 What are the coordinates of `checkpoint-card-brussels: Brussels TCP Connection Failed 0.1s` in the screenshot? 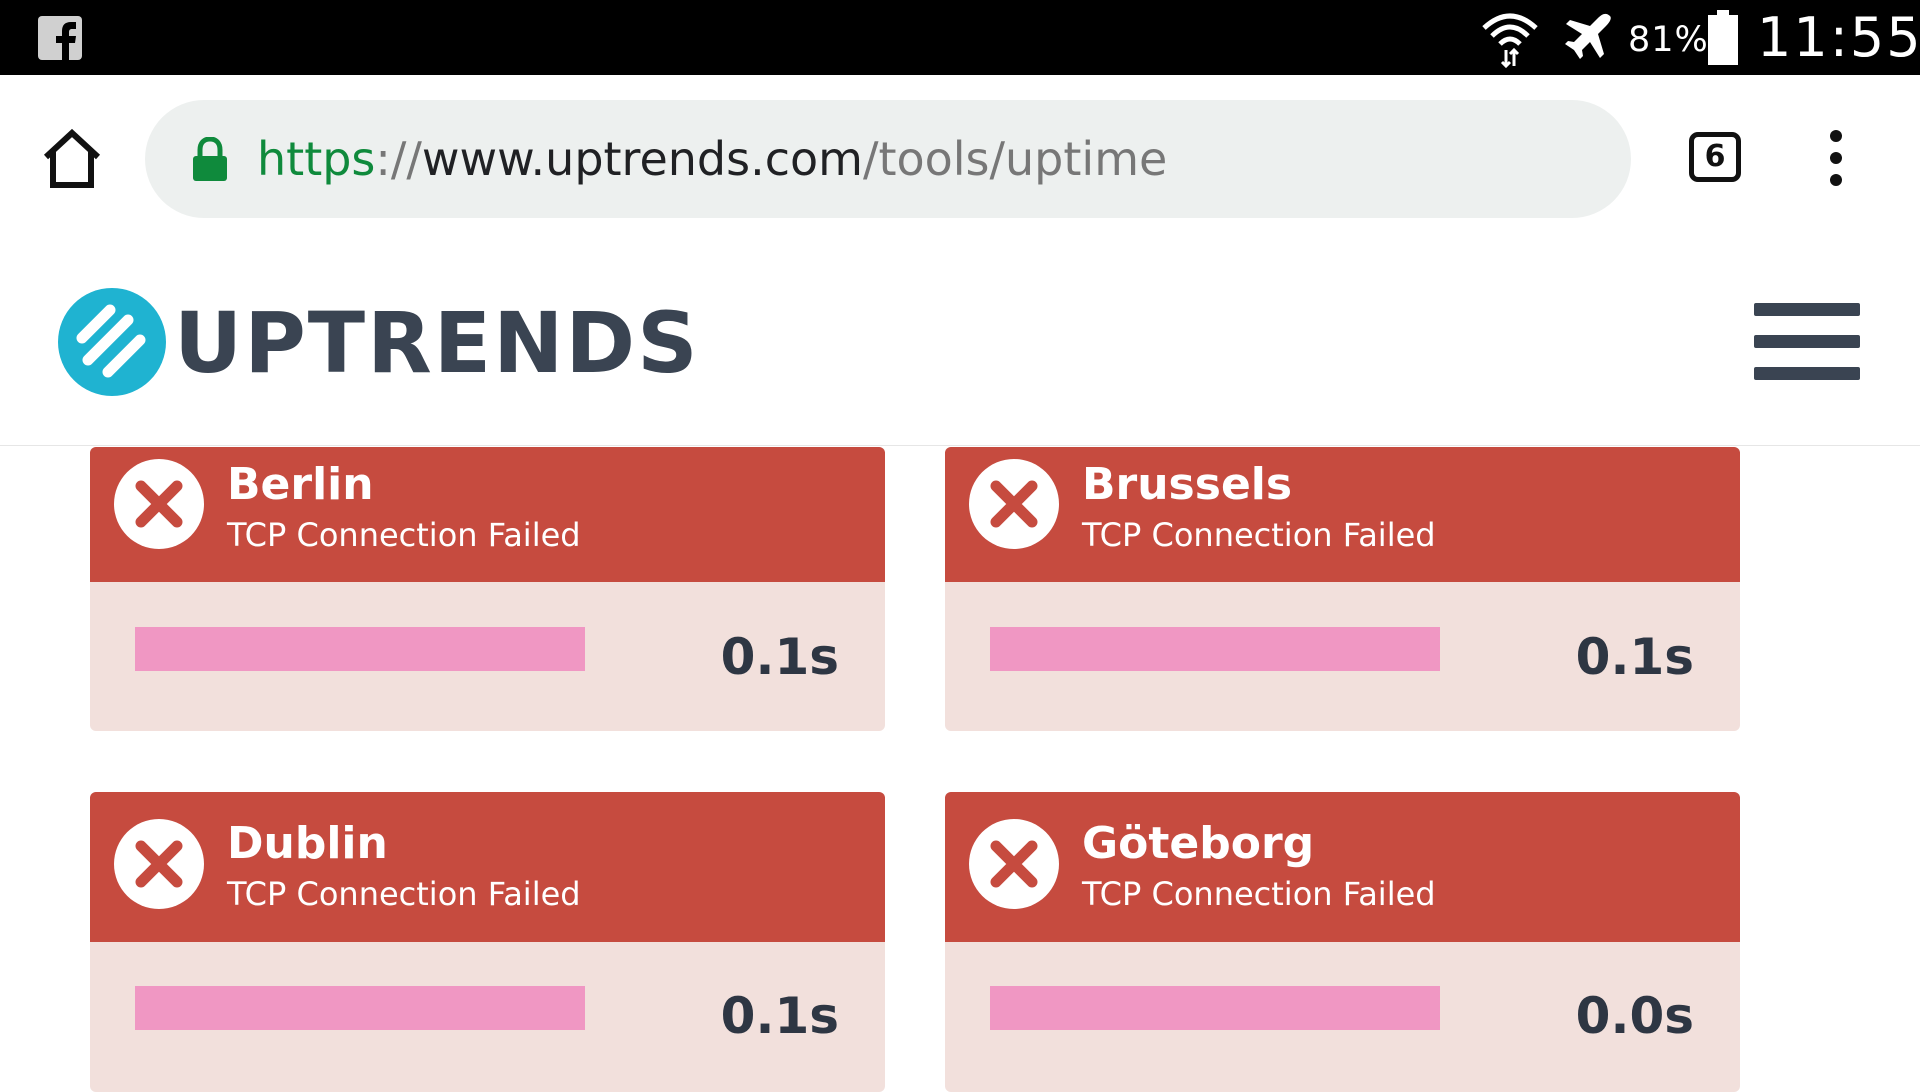 It's located at (1342, 589).